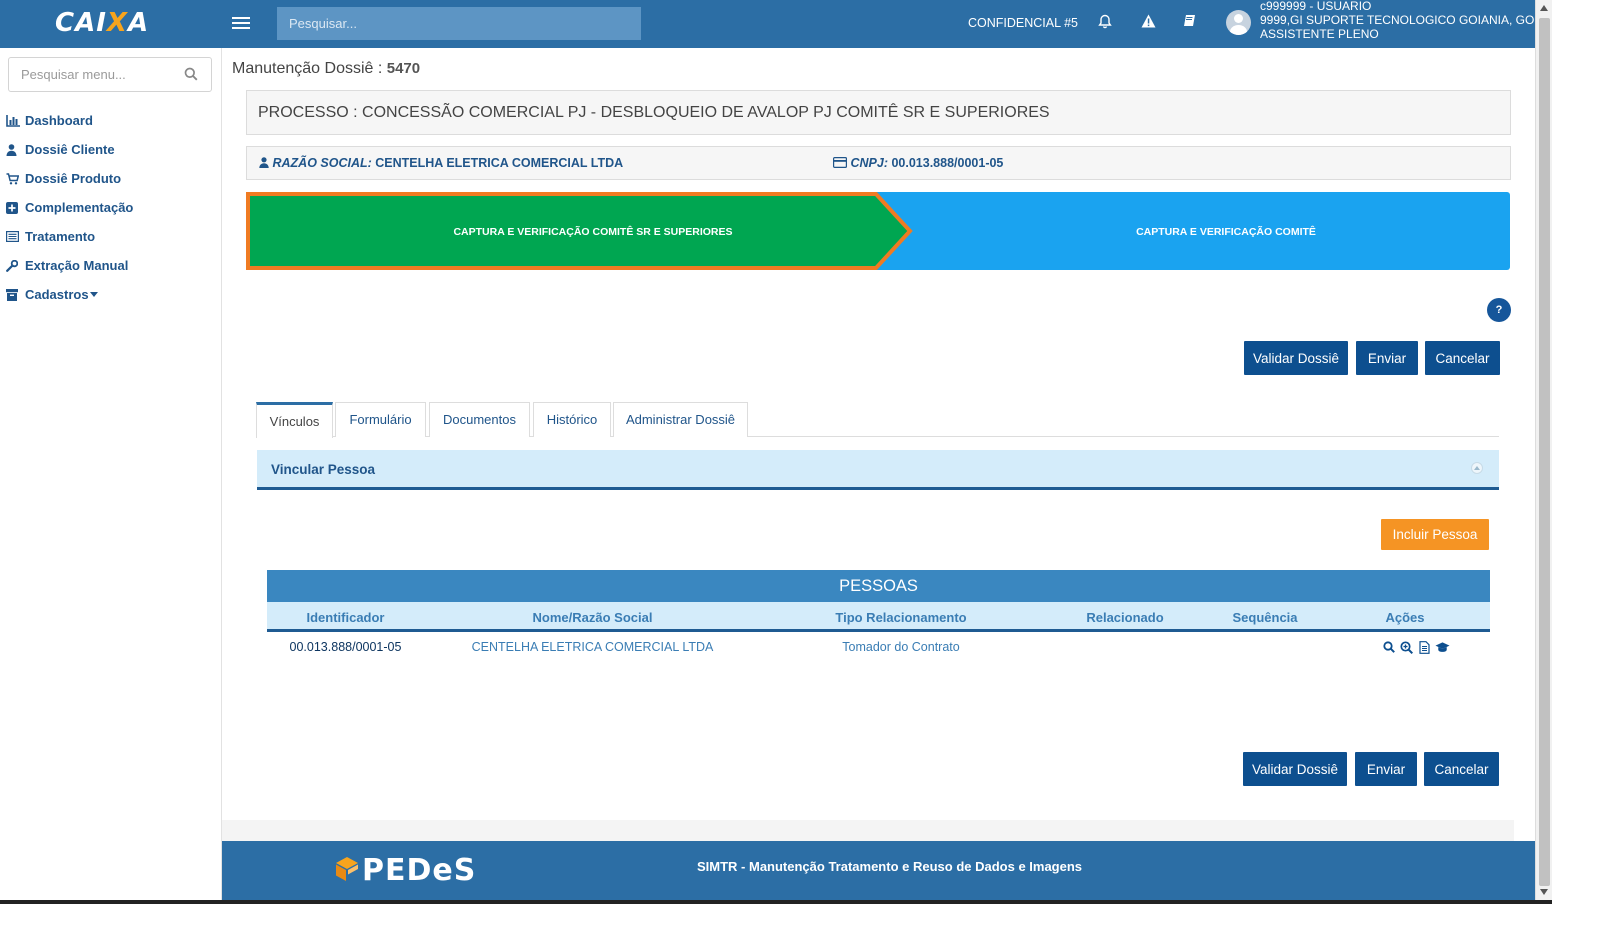  What do you see at coordinates (1424, 647) in the screenshot?
I see `document-icon` at bounding box center [1424, 647].